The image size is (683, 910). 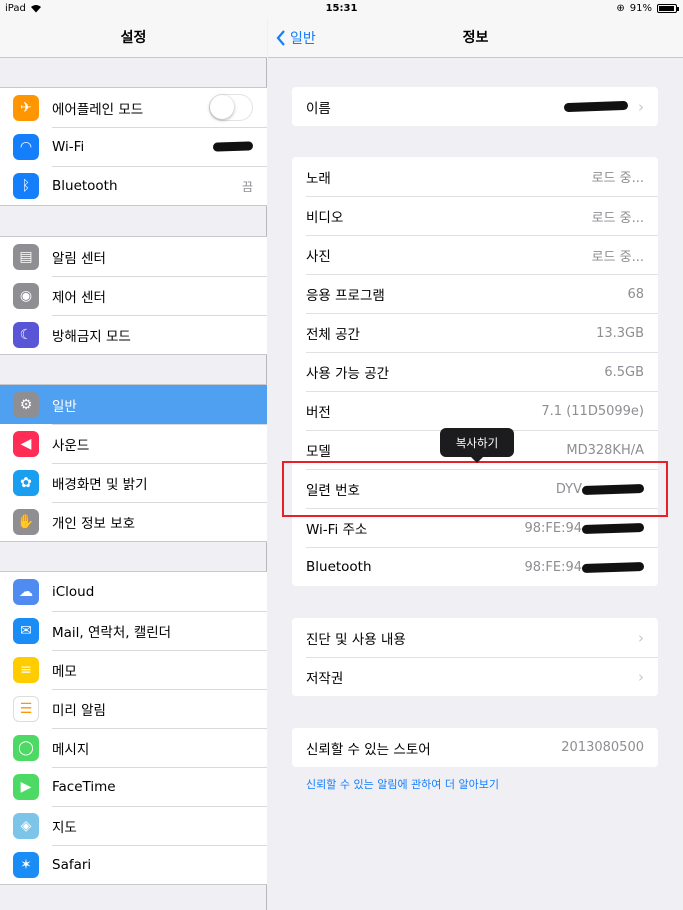 I want to click on airplane-mode-toggle, so click(x=231, y=107).